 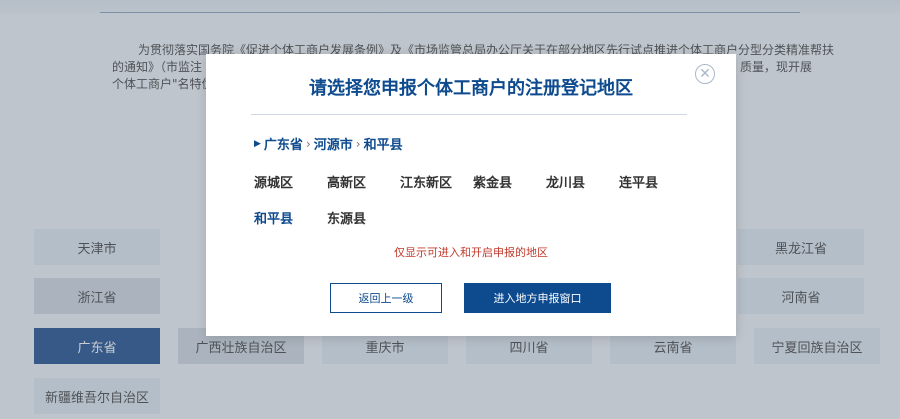 I want to click on breadcrumb-city: 河源市, so click(x=333, y=143).